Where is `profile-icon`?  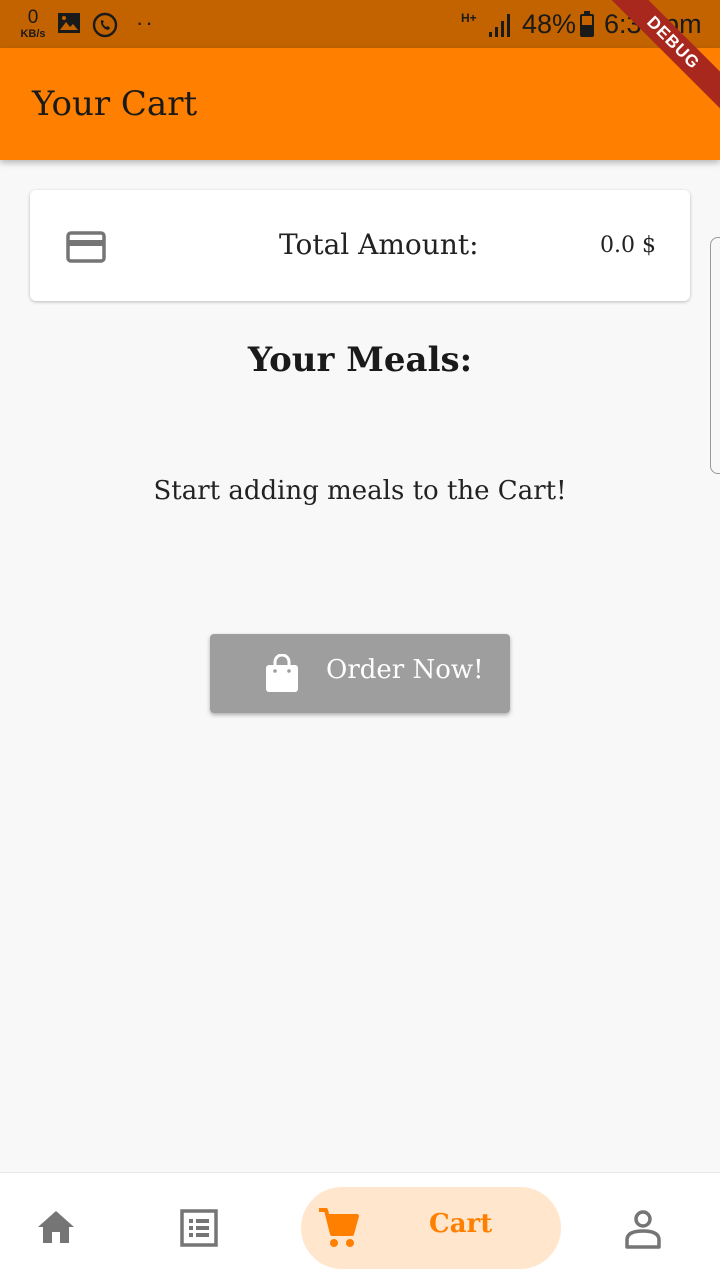 profile-icon is located at coordinates (643, 1231).